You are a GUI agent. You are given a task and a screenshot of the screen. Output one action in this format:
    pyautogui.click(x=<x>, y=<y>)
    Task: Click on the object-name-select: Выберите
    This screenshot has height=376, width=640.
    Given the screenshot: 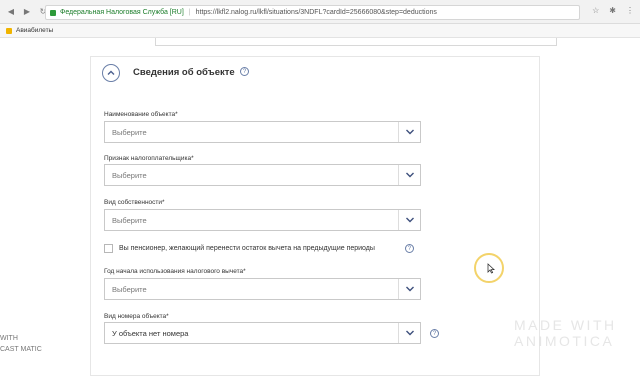 What is the action you would take?
    pyautogui.click(x=262, y=132)
    